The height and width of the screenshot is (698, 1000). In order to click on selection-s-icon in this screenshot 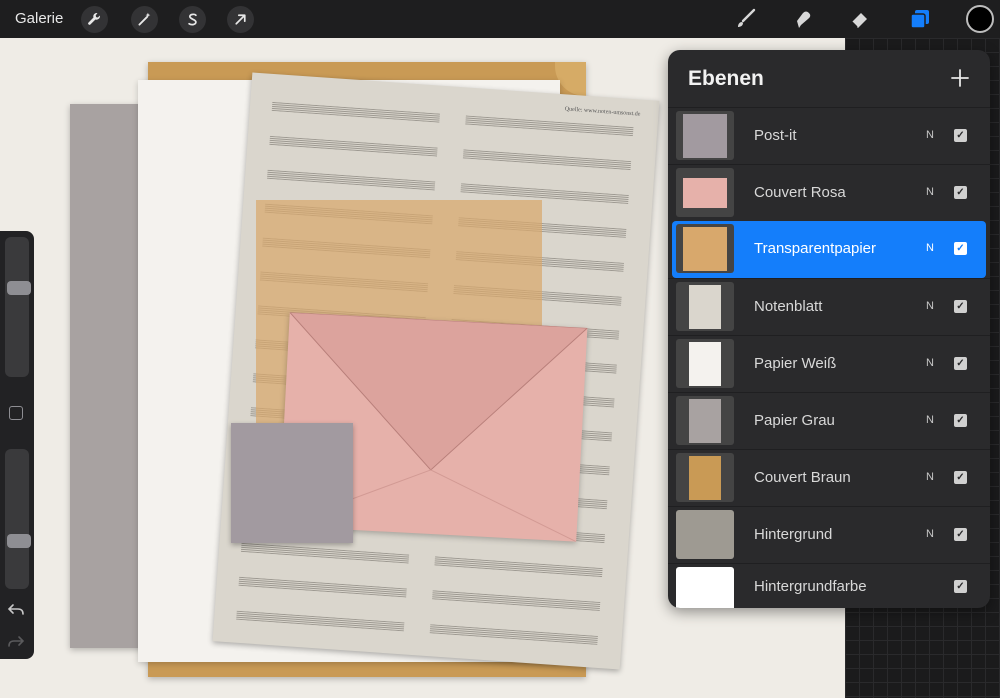, I will do `click(192, 19)`.